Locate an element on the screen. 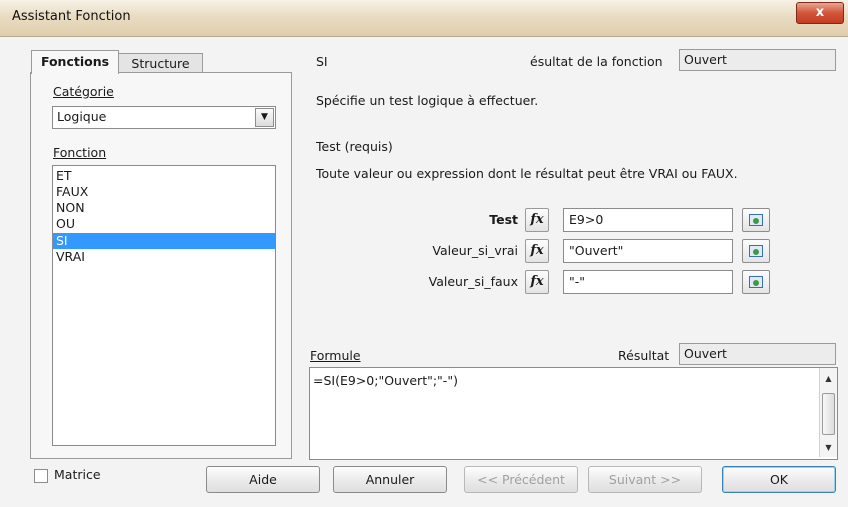  param-test-input: E9>0 is located at coordinates (648, 220).